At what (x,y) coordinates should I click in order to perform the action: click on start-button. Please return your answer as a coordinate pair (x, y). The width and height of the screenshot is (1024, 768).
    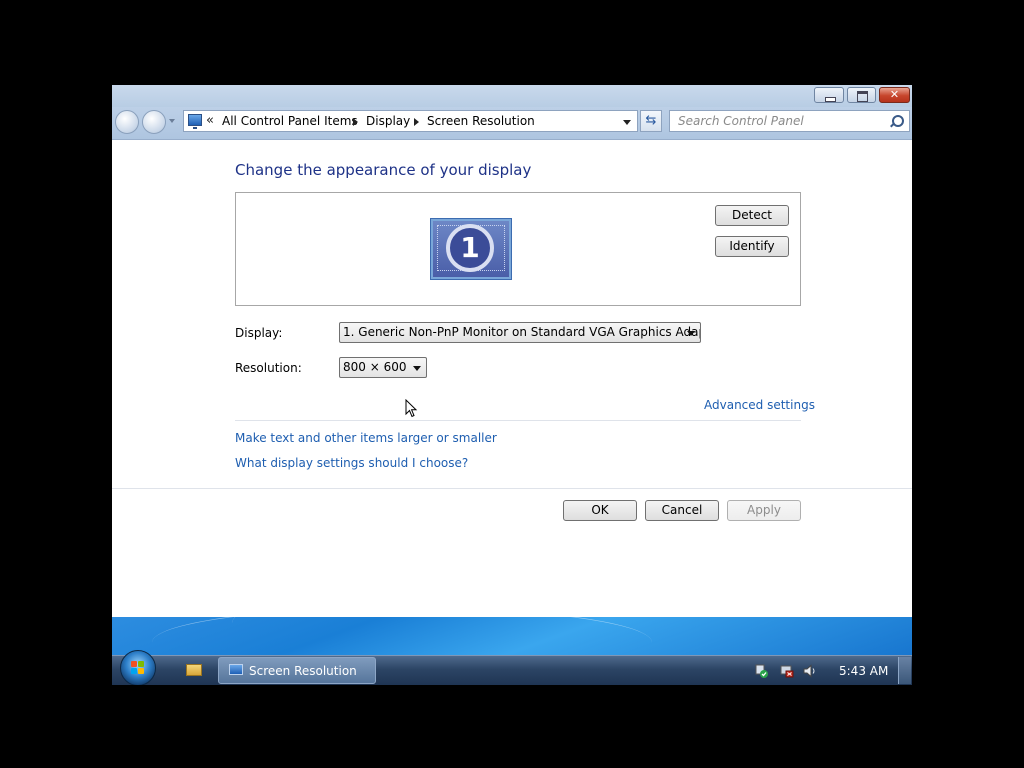
    Looking at the image, I should click on (138, 667).